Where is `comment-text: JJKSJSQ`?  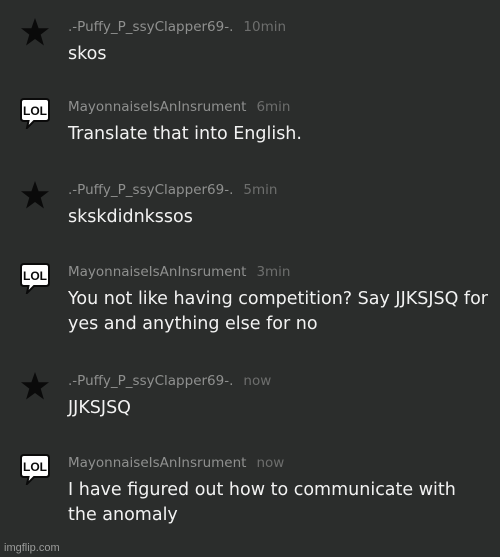 comment-text: JJKSJSQ is located at coordinates (99, 408).